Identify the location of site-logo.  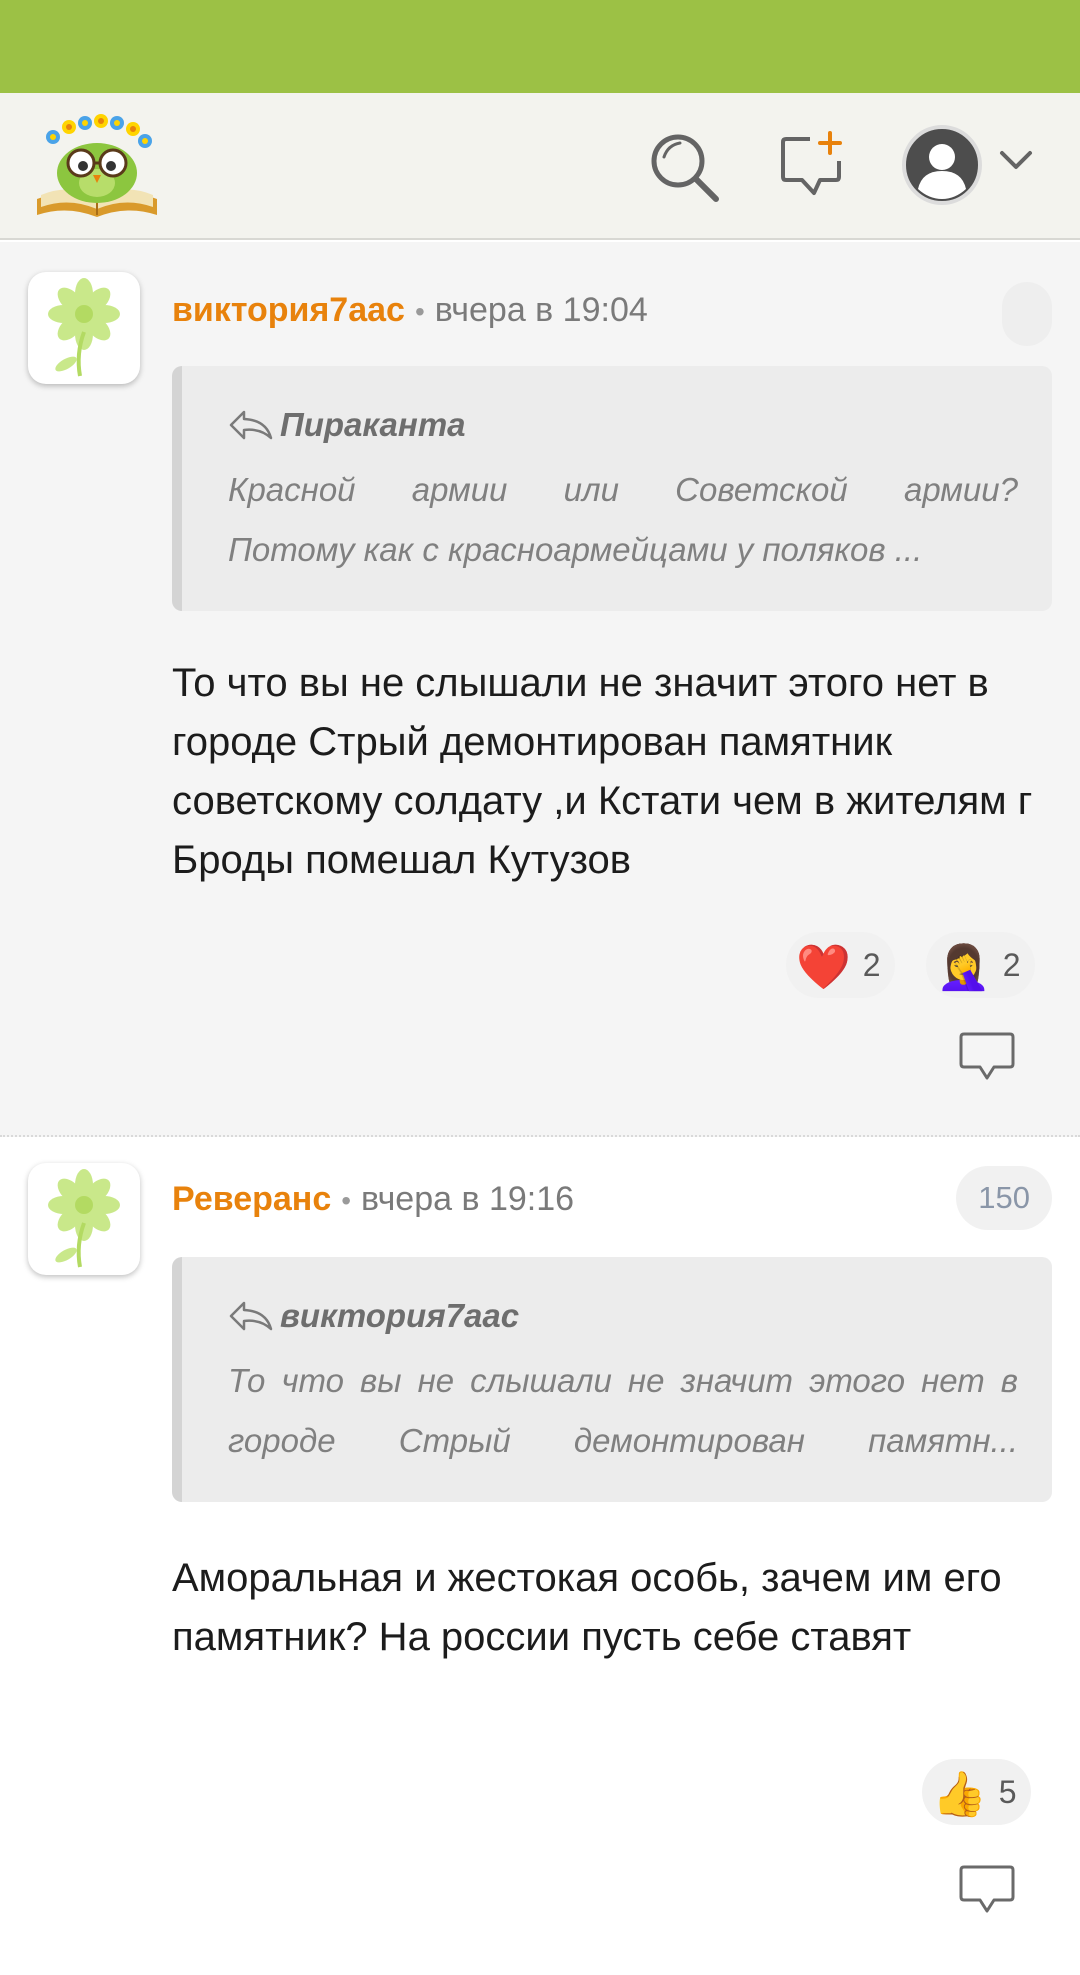
(97, 167).